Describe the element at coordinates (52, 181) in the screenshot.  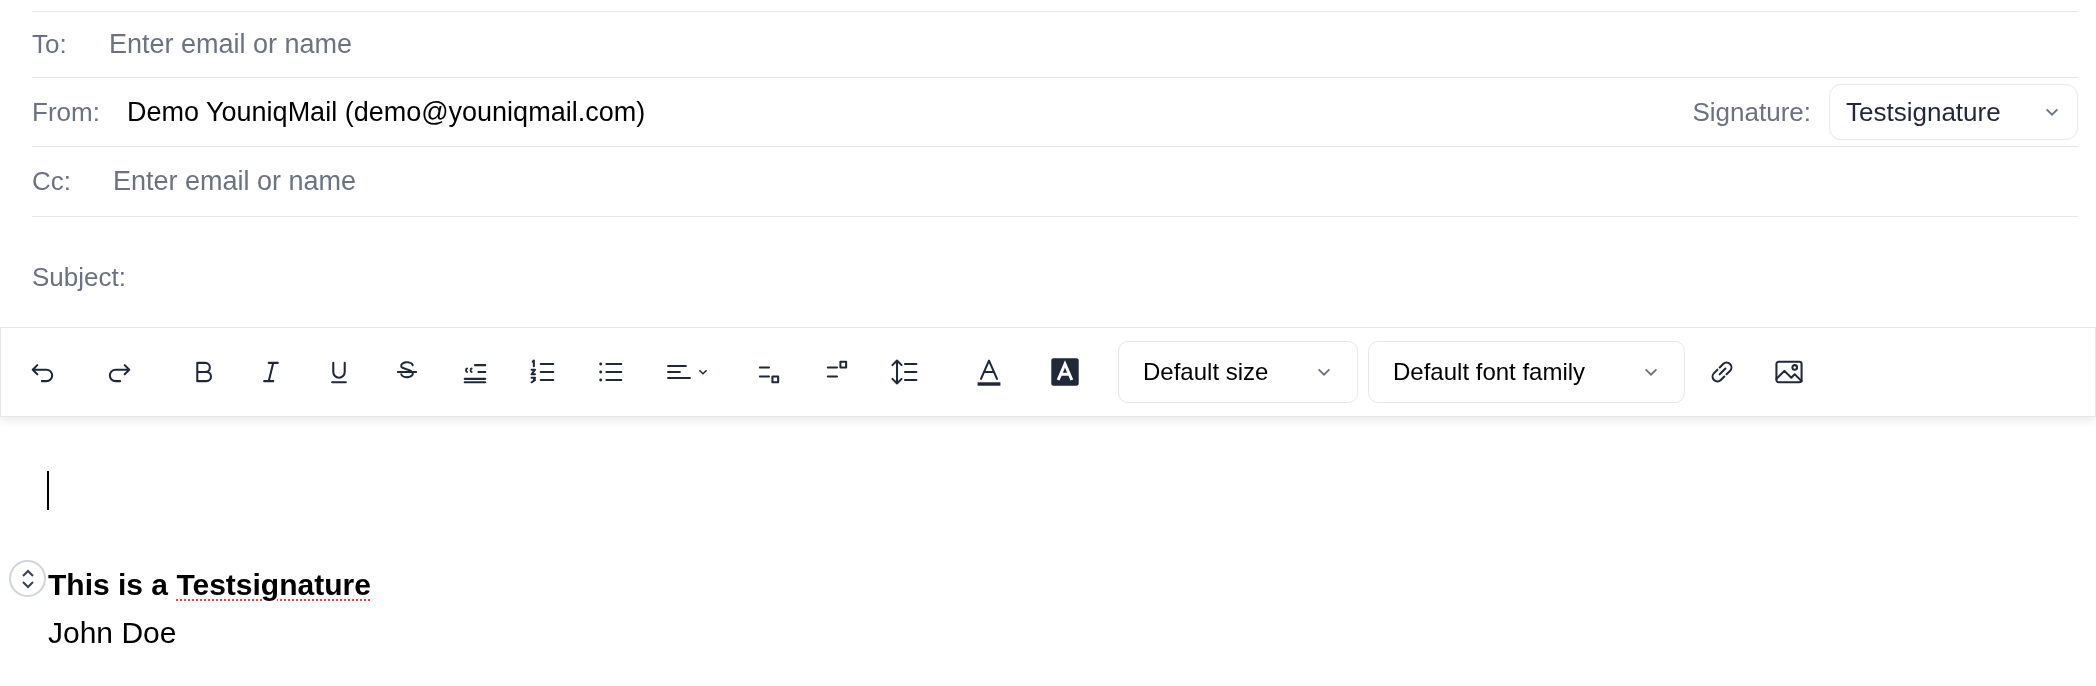
I see `field-label: Cc:` at that location.